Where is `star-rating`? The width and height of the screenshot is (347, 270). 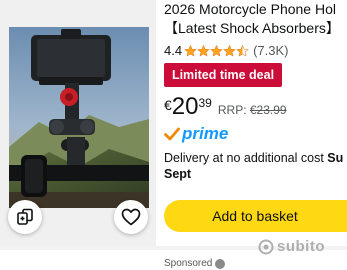
star-rating is located at coordinates (216, 50).